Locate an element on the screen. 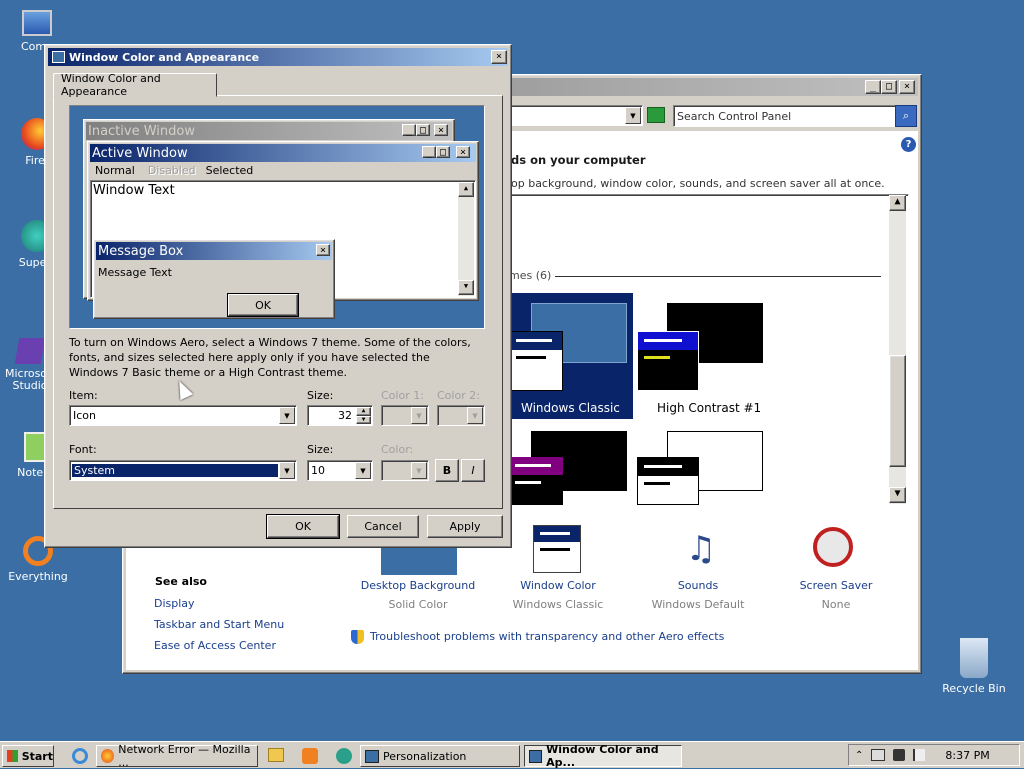 The image size is (1024, 769). desktop-background-value: Solid Color is located at coordinates (418, 604).